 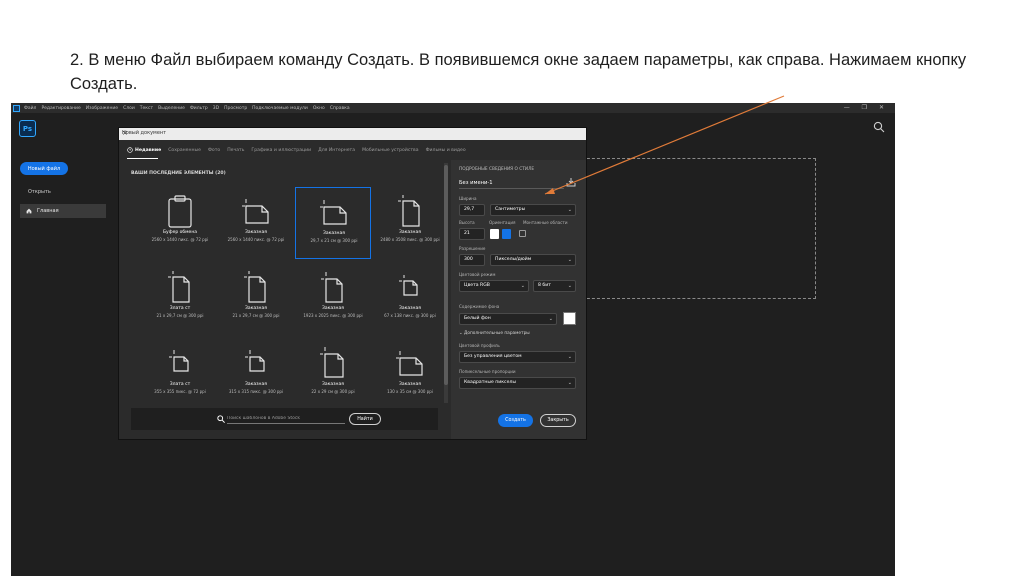 What do you see at coordinates (336, 150) in the screenshot?
I see `tab-web: Для Интернета` at bounding box center [336, 150].